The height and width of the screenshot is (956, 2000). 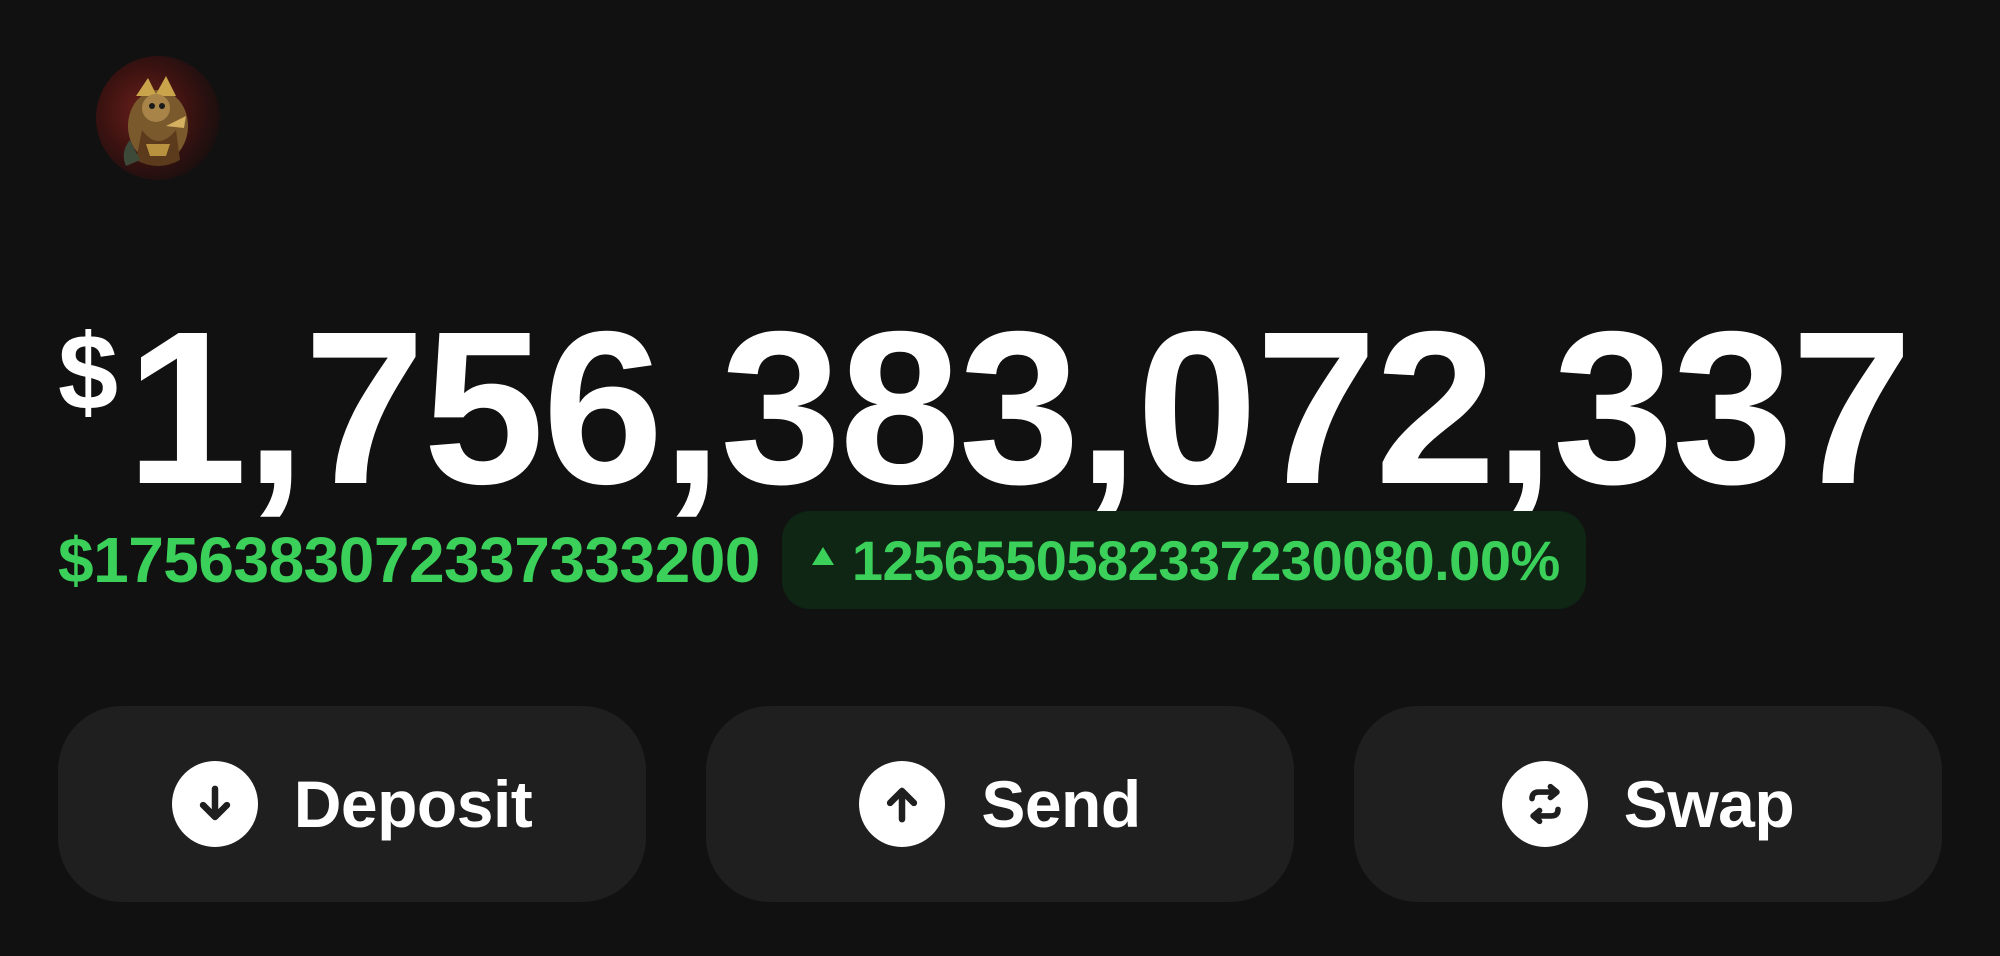 I want to click on triangle-up-icon, so click(x=822, y=556).